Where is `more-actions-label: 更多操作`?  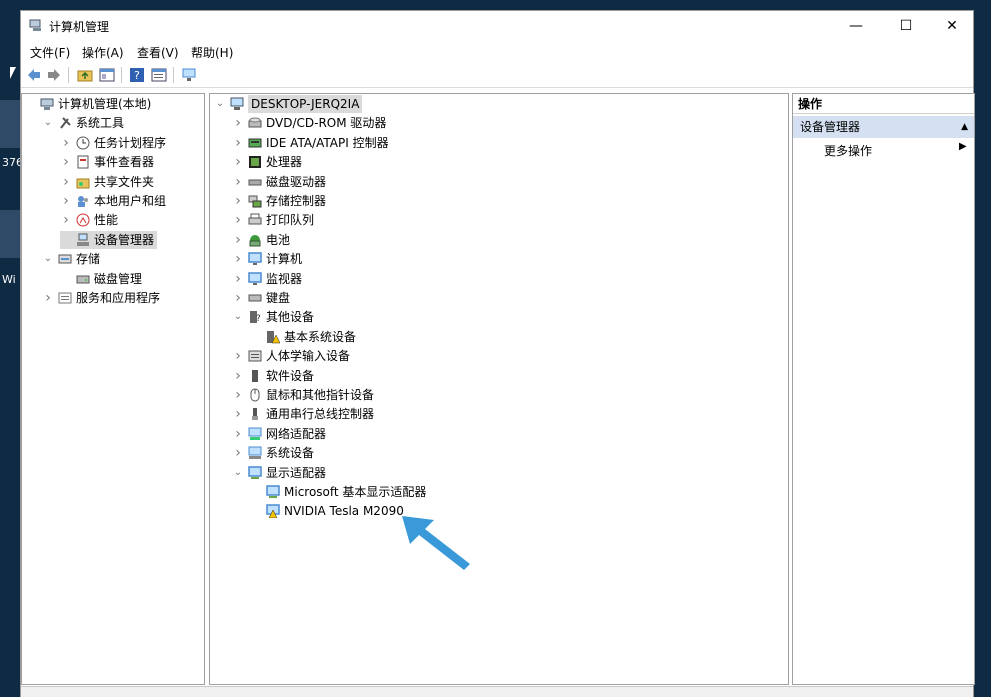
more-actions-label: 更多操作 is located at coordinates (848, 151).